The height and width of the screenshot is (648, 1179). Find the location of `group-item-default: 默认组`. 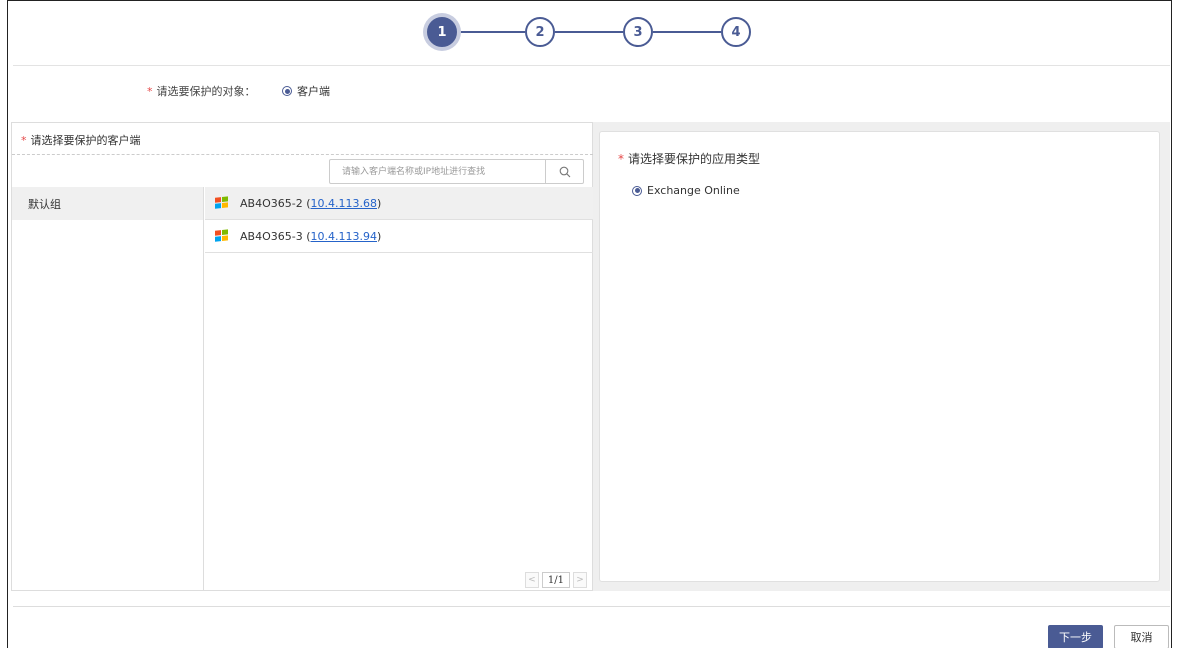

group-item-default: 默认组 is located at coordinates (107, 203).